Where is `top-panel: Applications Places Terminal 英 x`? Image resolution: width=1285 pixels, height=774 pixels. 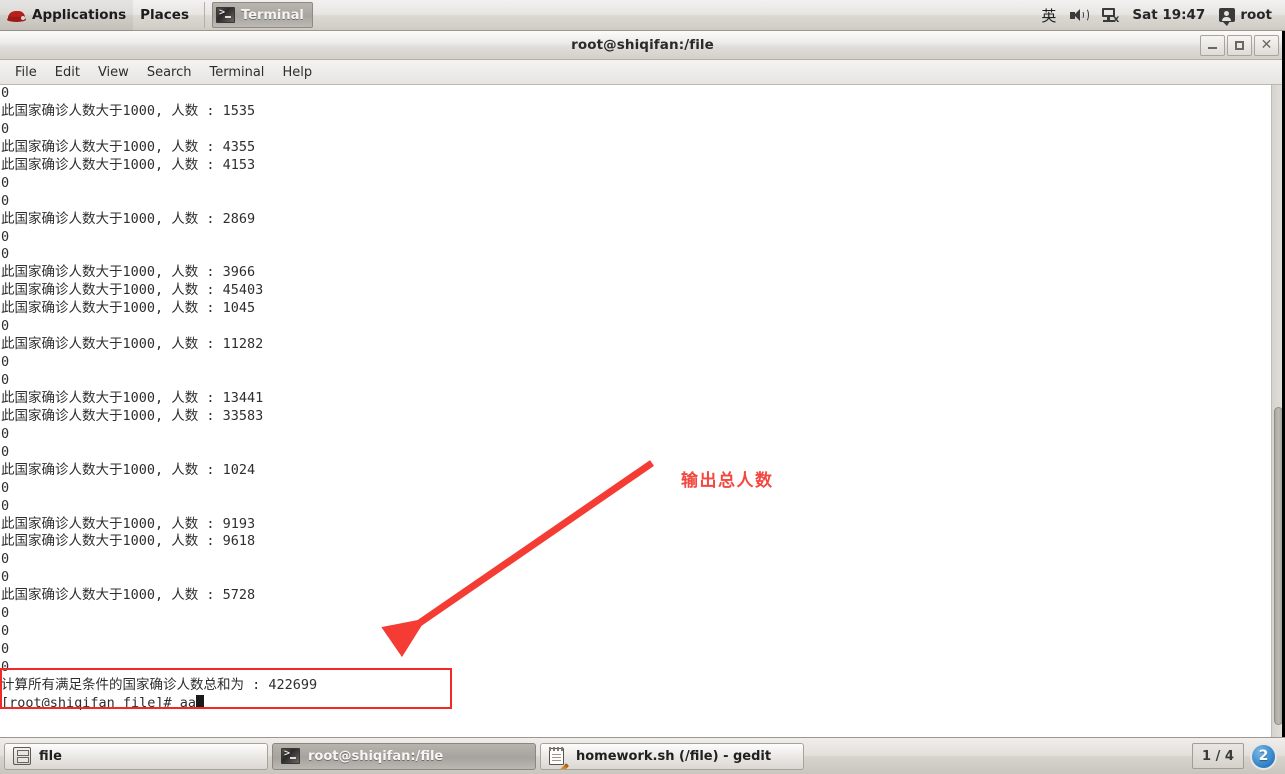 top-panel: Applications Places Terminal 英 x is located at coordinates (642, 15).